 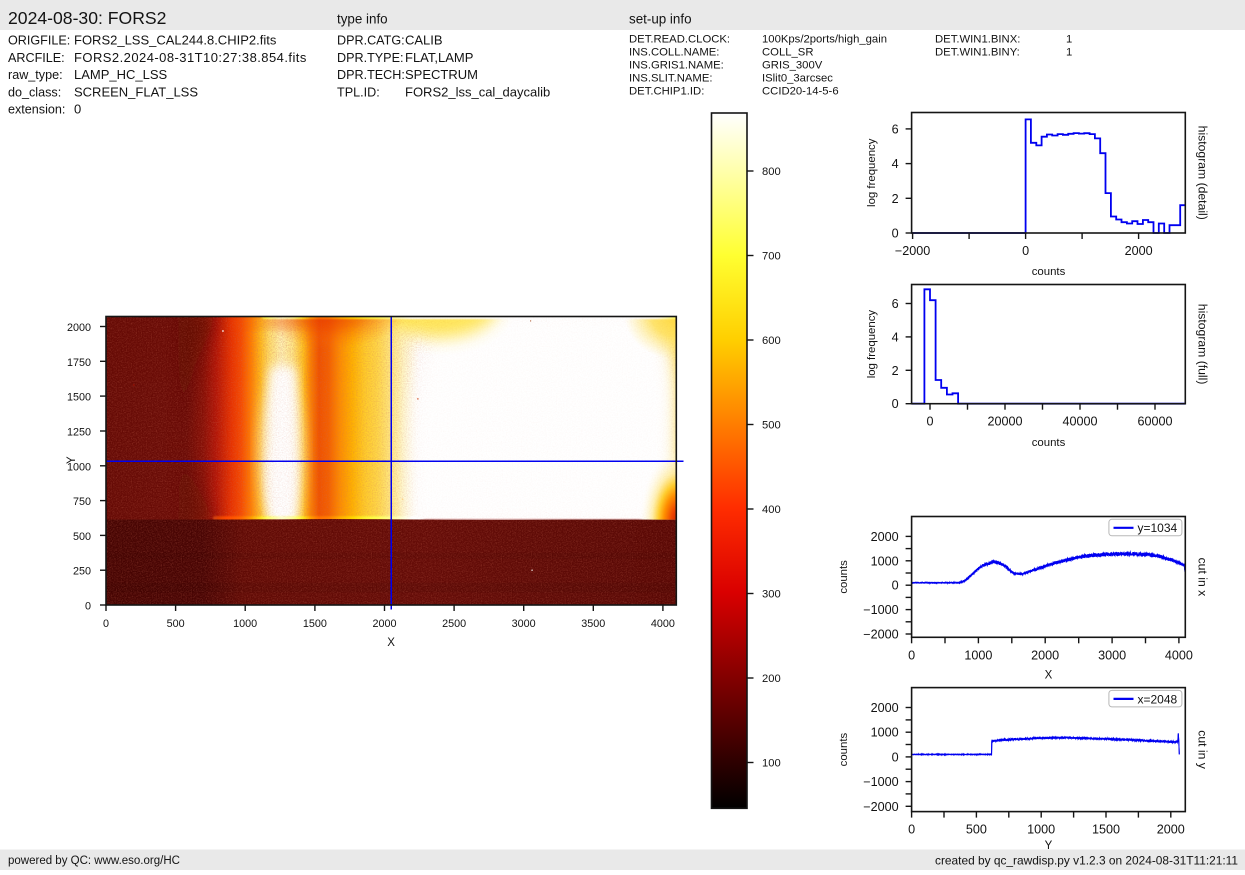 What do you see at coordinates (1203, 344) in the screenshot?
I see `svg-text: histogram (full)` at bounding box center [1203, 344].